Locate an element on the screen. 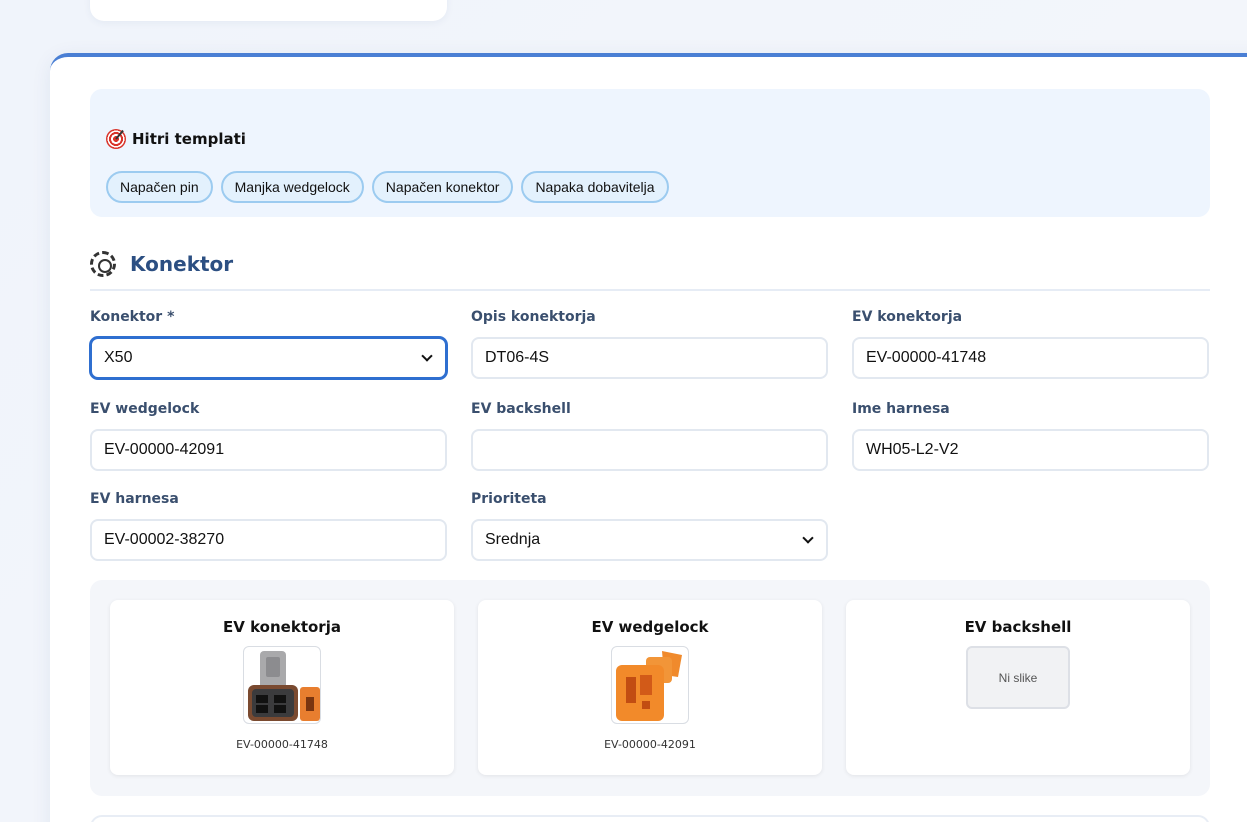  image-card-code: EV-00000-42091 is located at coordinates (650, 744).